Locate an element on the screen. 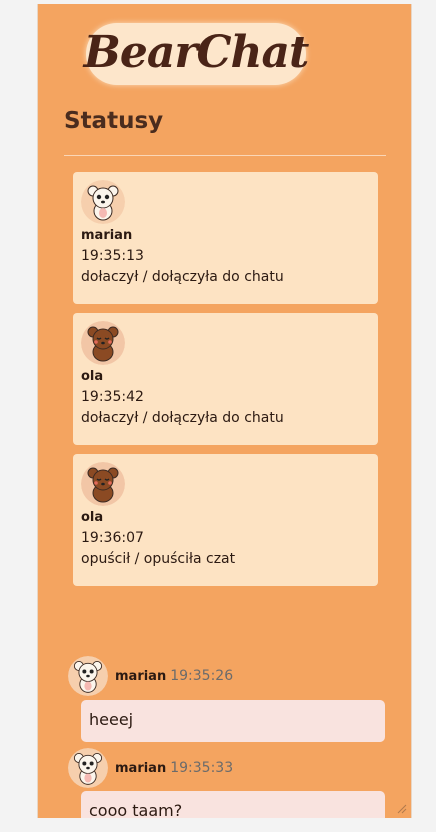 This screenshot has height=832, width=436. status-time: 19:36:07 is located at coordinates (112, 538).